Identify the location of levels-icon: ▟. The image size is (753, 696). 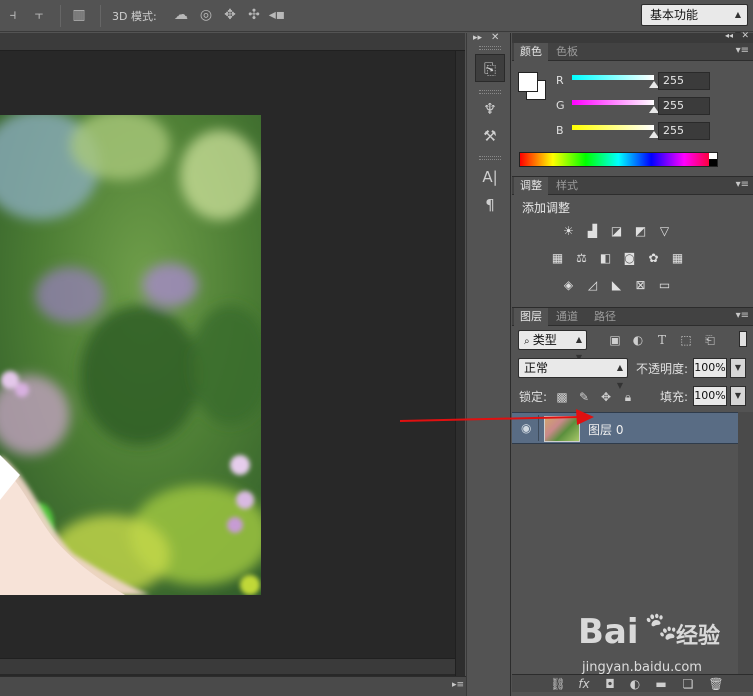
(592, 231).